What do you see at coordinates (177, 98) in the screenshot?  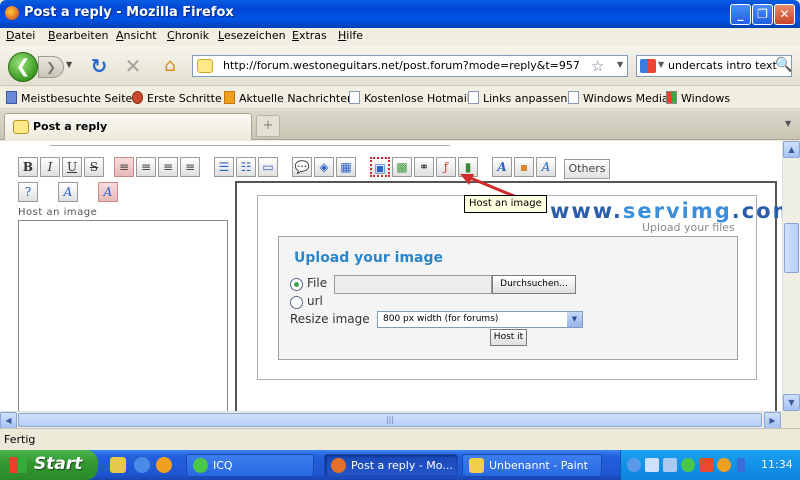 I see `bookmark-item: Erste Schritte` at bounding box center [177, 98].